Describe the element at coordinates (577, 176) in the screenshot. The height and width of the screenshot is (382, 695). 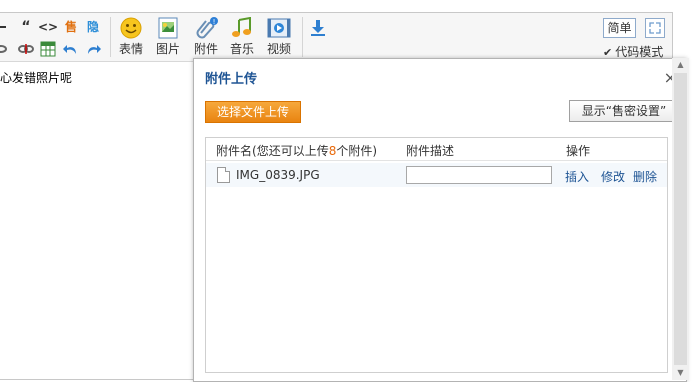
I see `insert-link: 插入` at that location.